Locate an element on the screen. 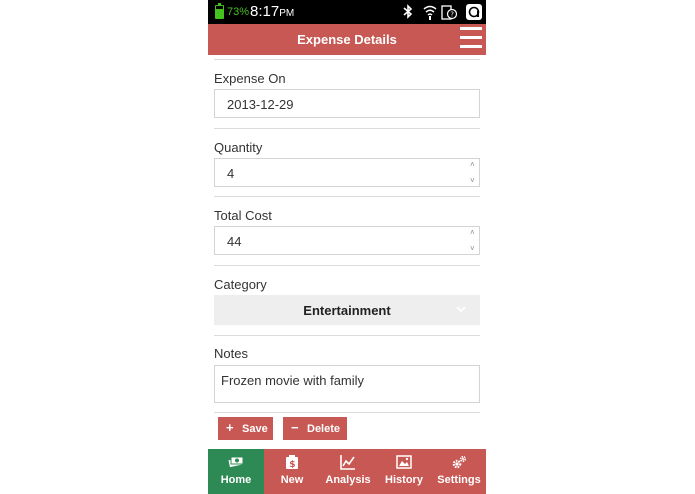 The height and width of the screenshot is (494, 695). nav-analysis: Analysis is located at coordinates (348, 471).